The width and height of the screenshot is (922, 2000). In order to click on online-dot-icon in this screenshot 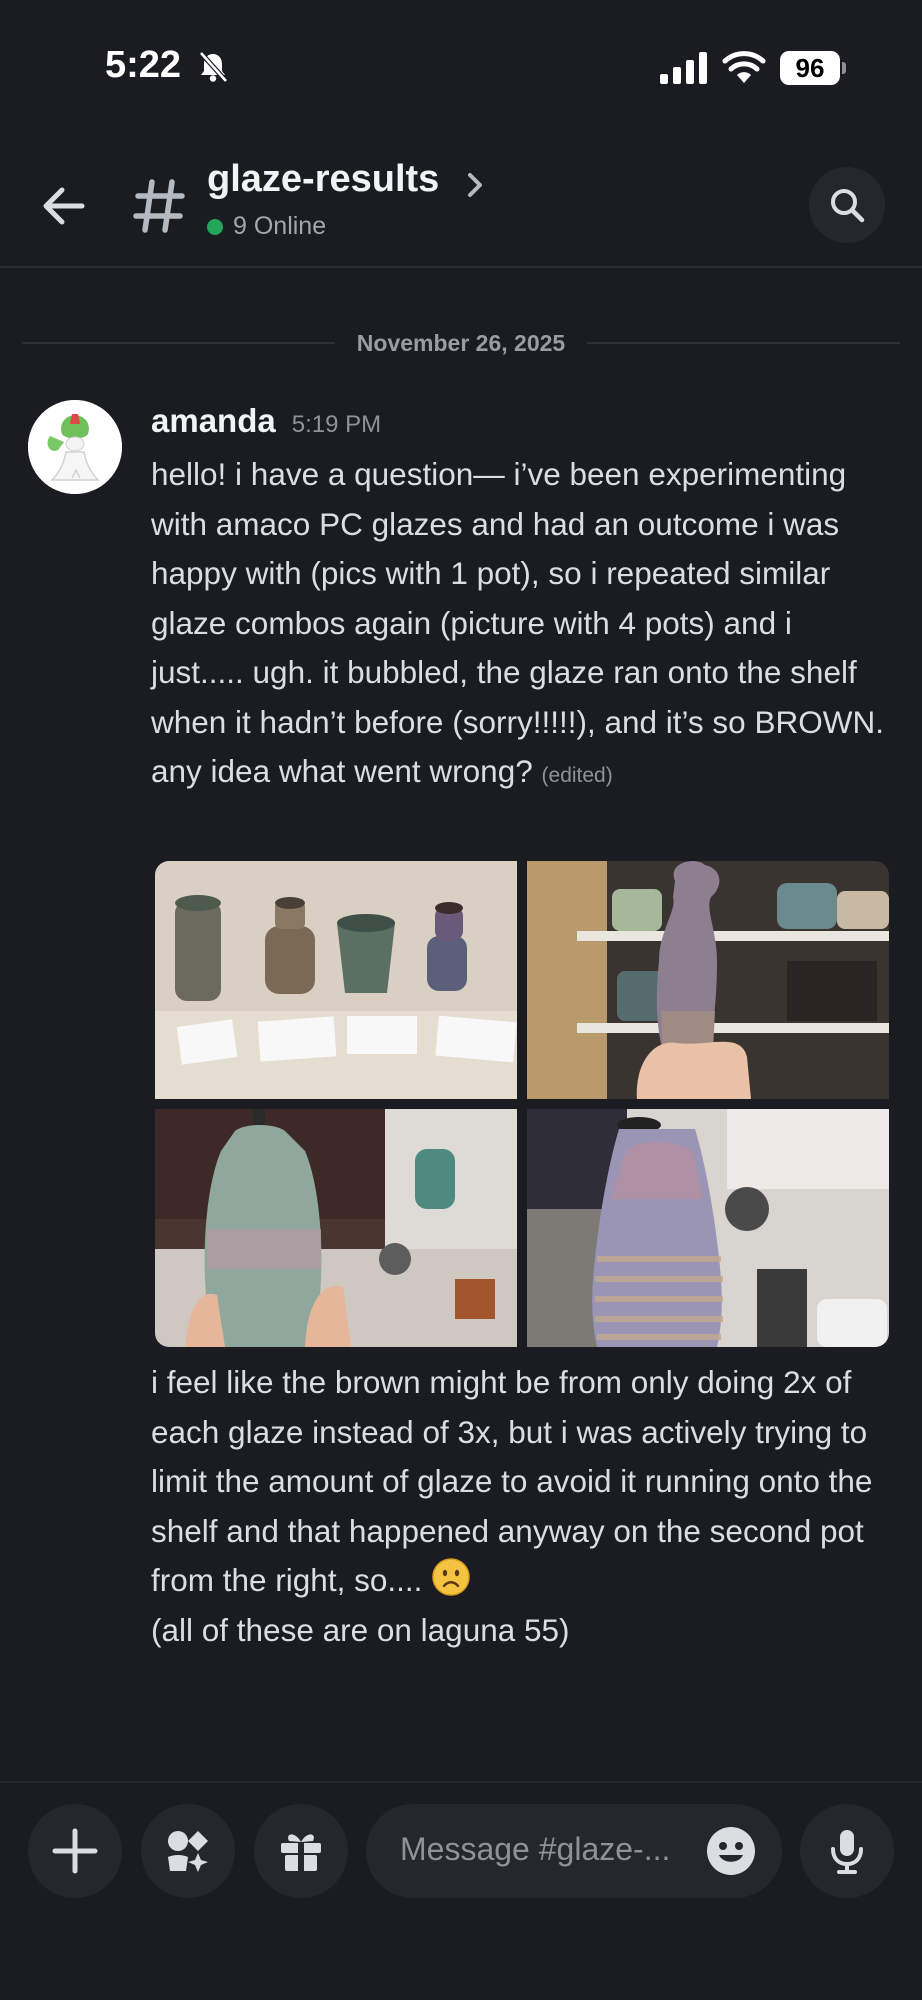, I will do `click(215, 226)`.